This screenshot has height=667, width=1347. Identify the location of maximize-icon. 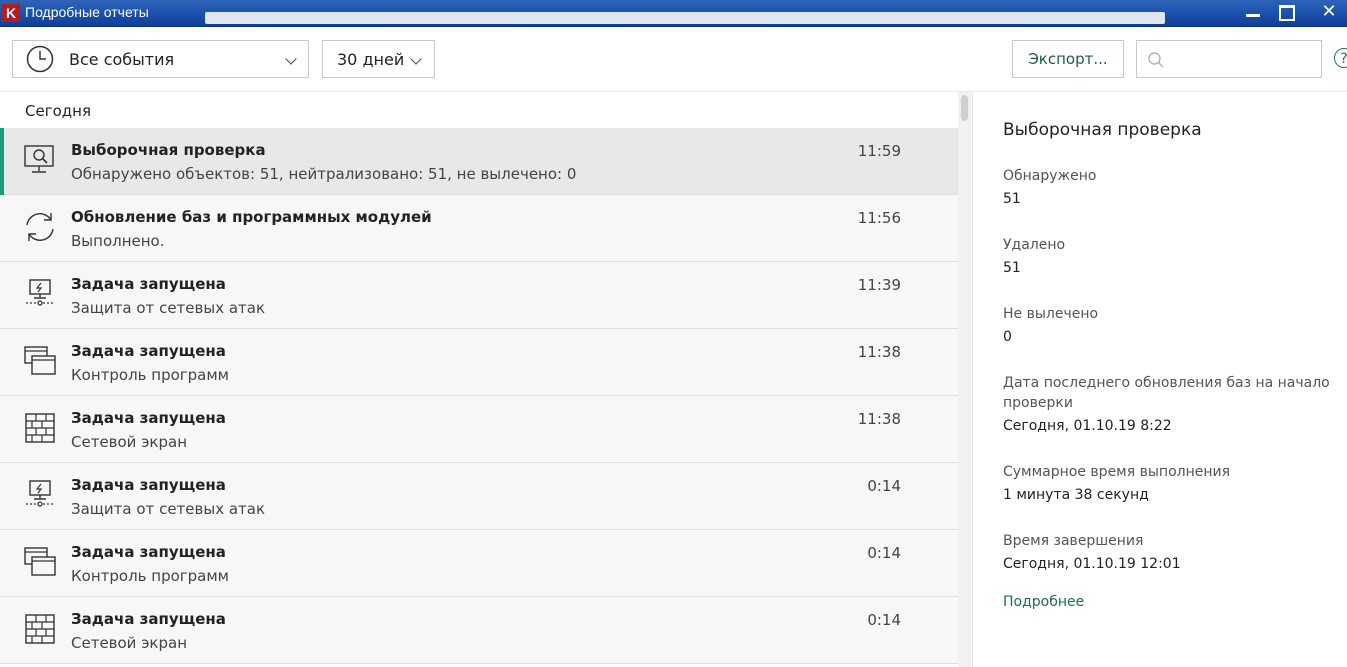
(1287, 13).